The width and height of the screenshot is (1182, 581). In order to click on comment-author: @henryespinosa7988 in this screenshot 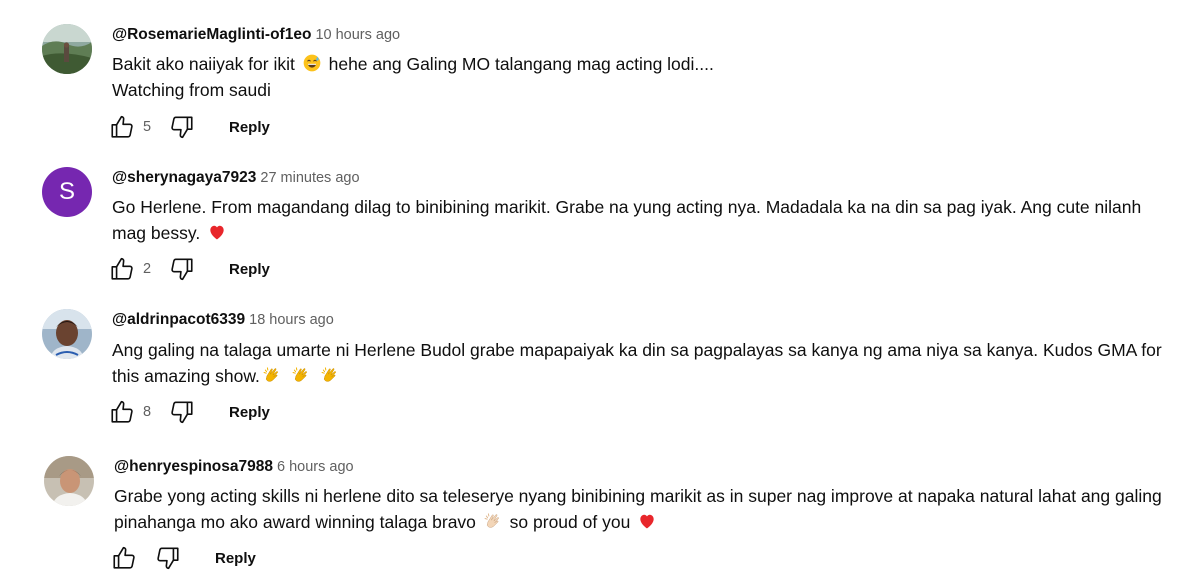, I will do `click(193, 466)`.